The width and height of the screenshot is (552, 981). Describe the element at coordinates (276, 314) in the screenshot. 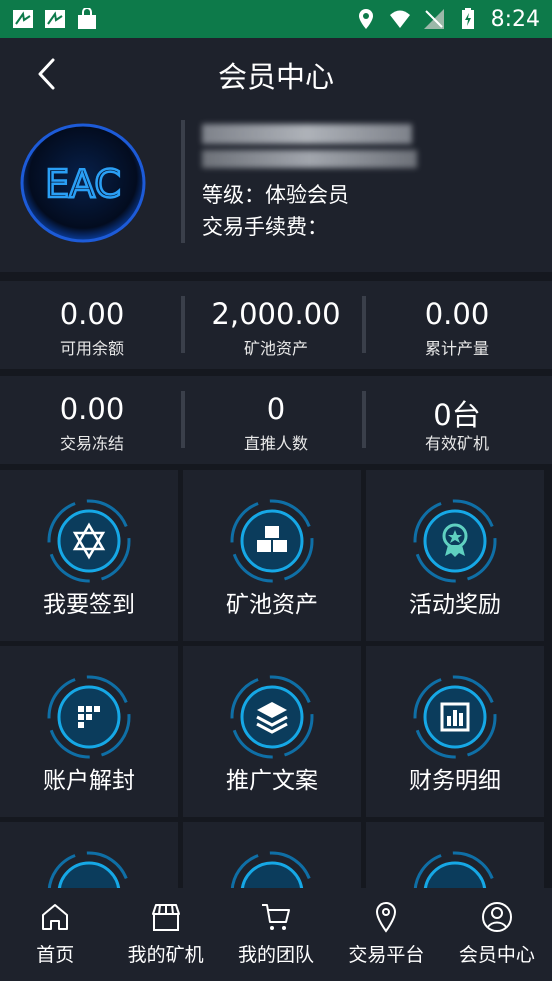

I see `stat-value: 2,000.00` at that location.